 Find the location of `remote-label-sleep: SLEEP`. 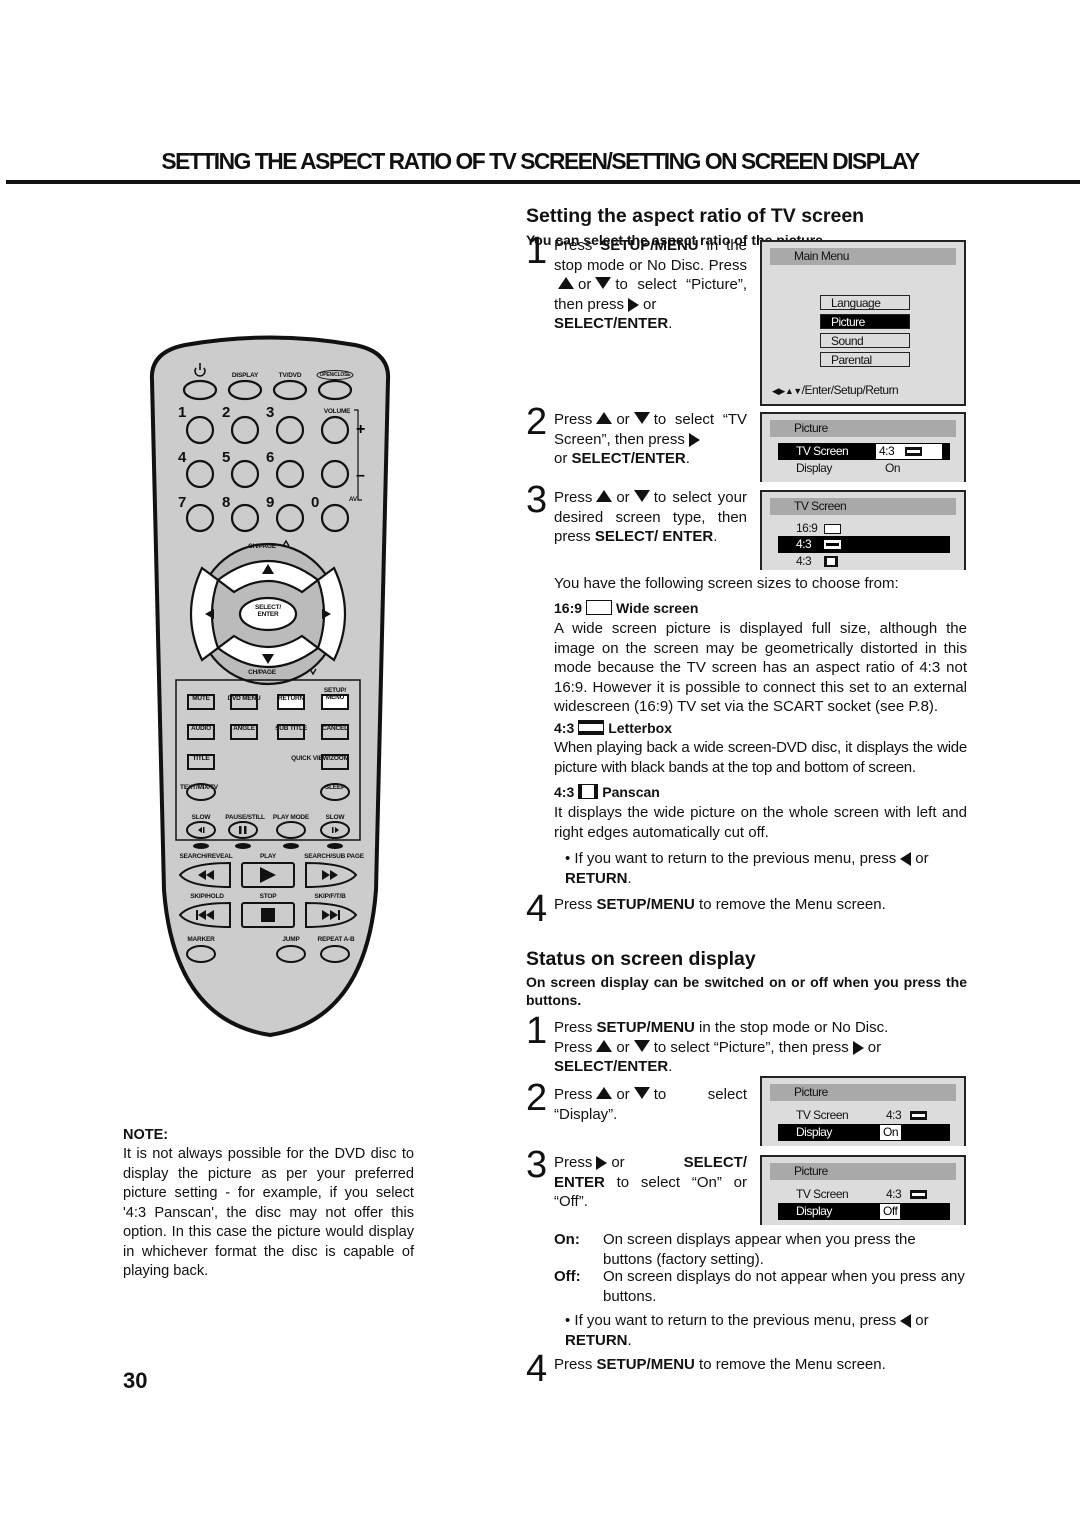

remote-label-sleep: SLEEP is located at coordinates (335, 787).